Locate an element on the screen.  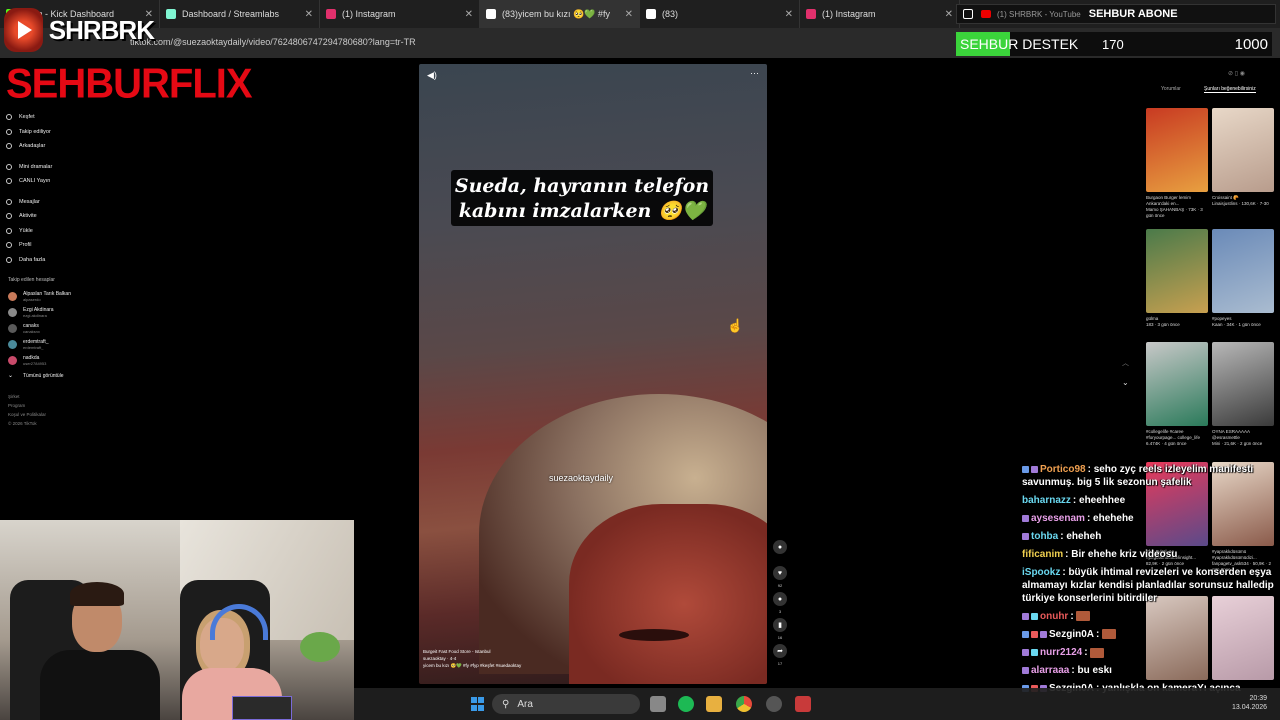
streamlabs-icon is located at coordinates (171, 14).